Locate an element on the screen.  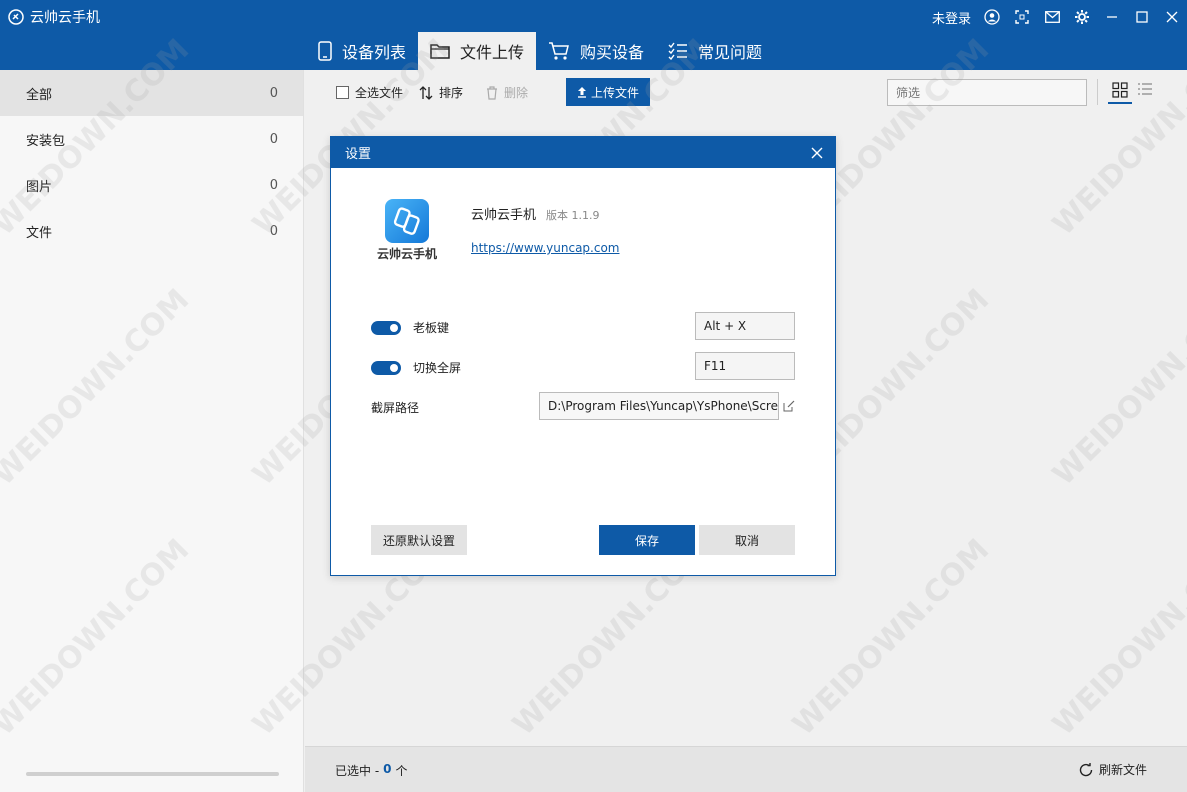
tab-device-list: 设备列表 is located at coordinates (362, 51).